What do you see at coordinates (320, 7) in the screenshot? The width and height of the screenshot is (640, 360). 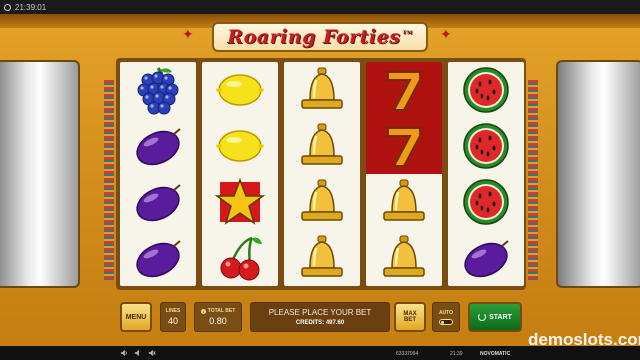 I see `status-bar: 21:39:01` at bounding box center [320, 7].